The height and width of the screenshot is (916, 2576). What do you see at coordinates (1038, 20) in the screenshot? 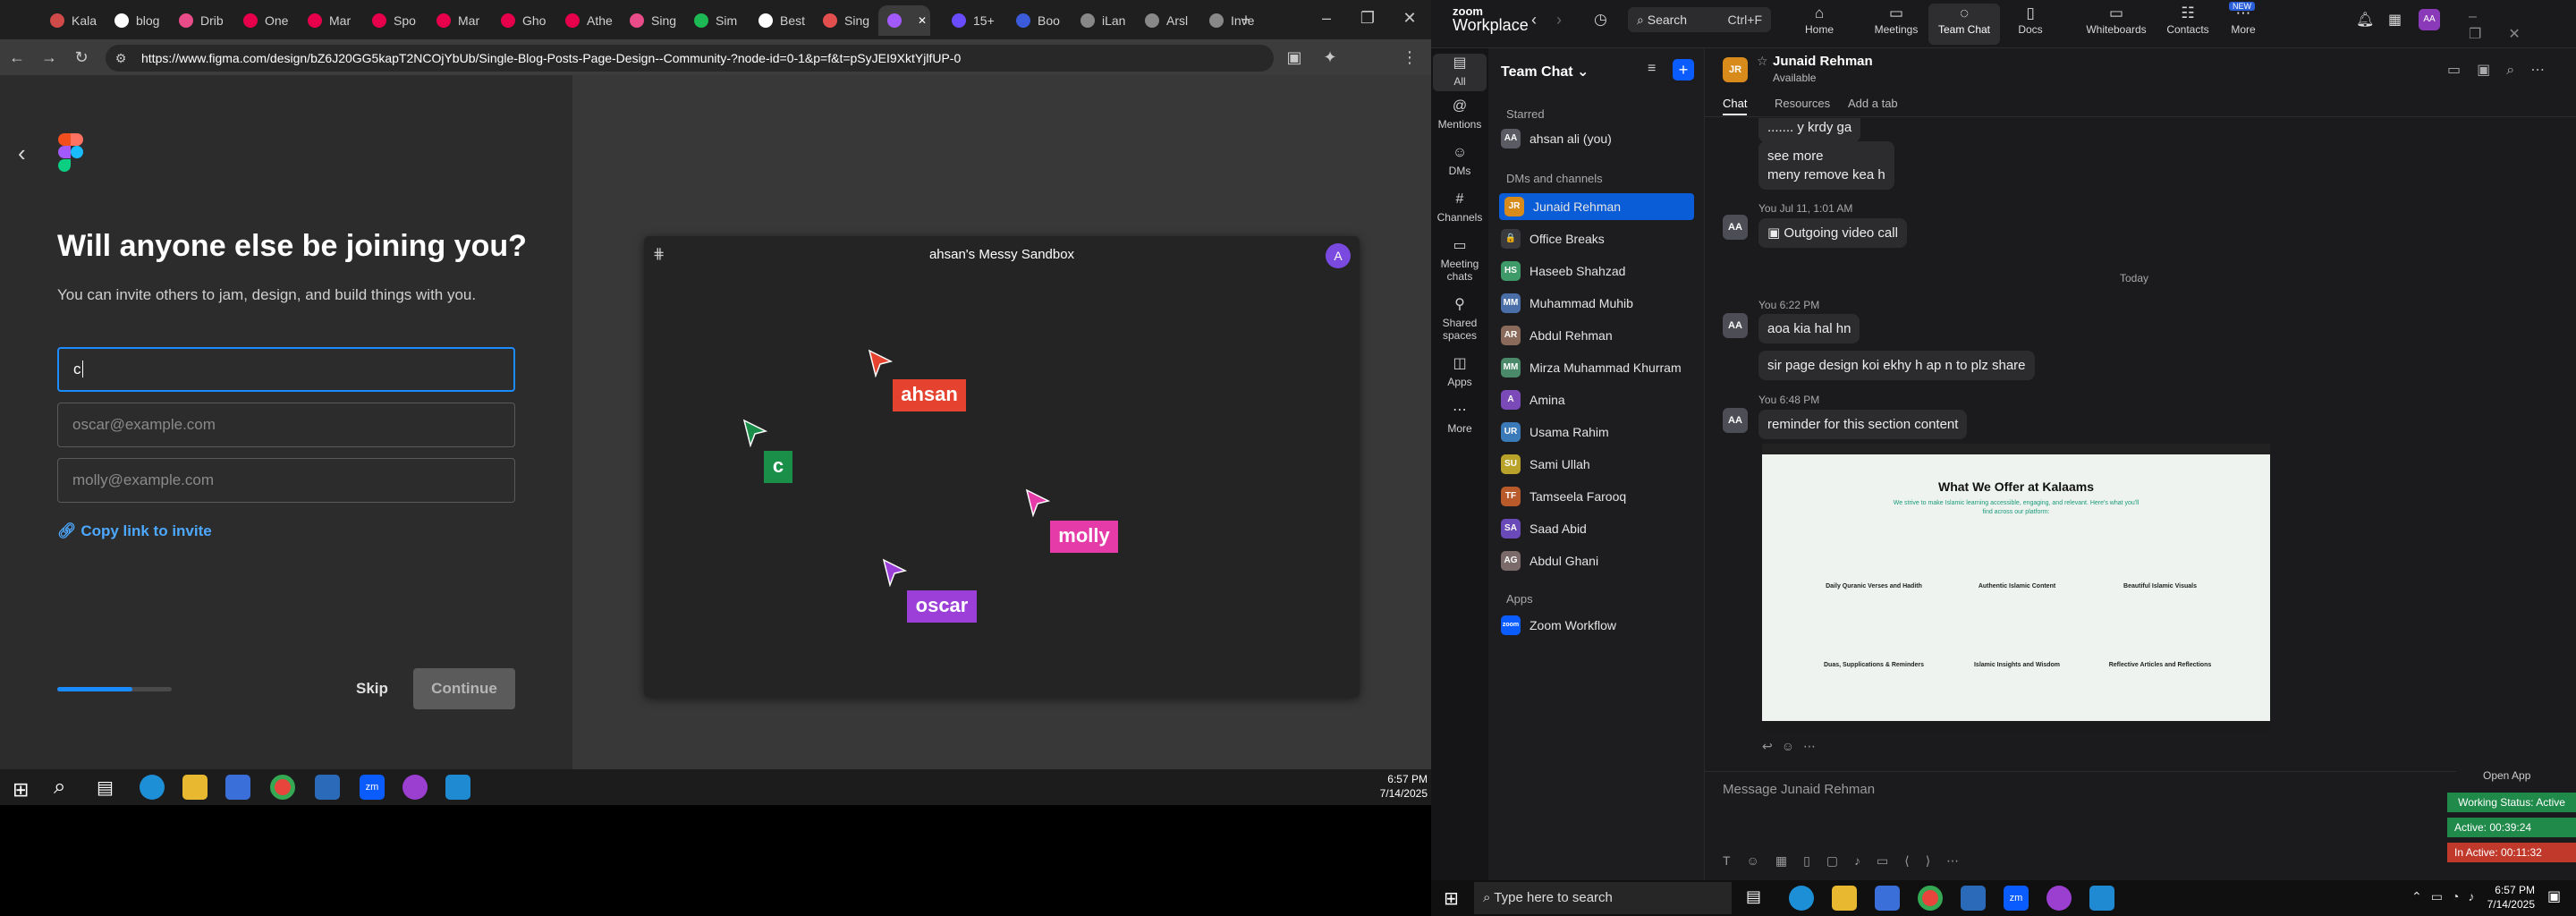
I see `browser-tab: Boo` at bounding box center [1038, 20].